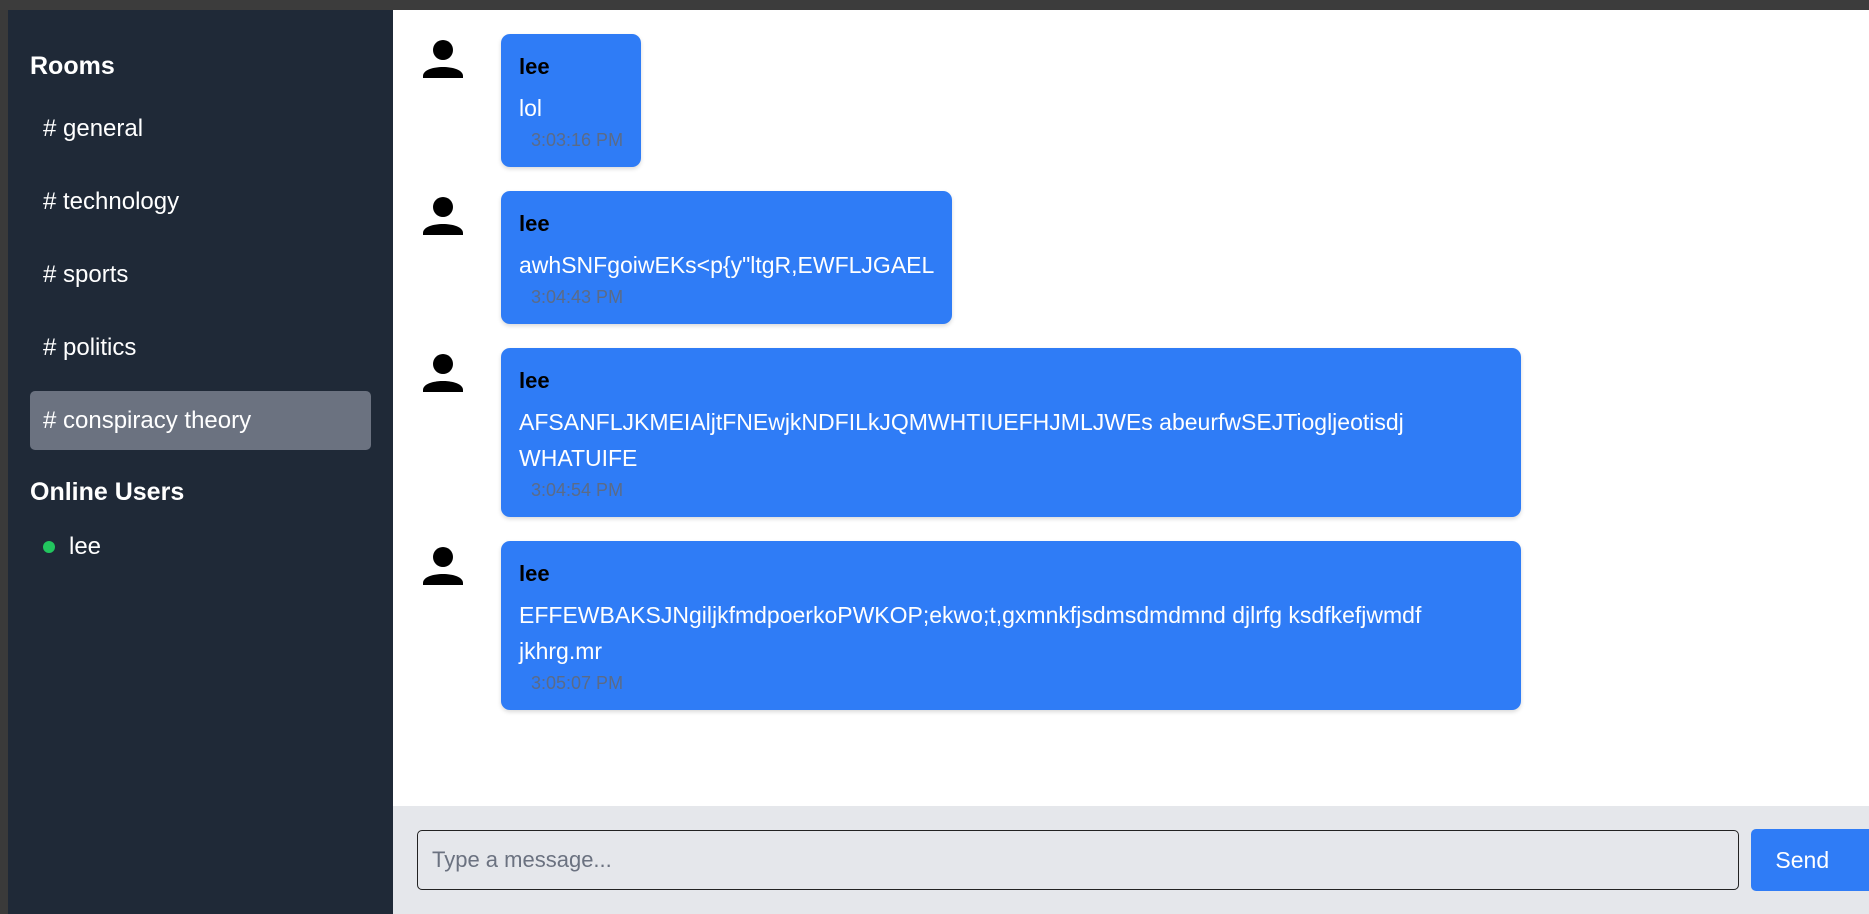  I want to click on message-bubble: lee lol 3:03:16 PM, so click(571, 100).